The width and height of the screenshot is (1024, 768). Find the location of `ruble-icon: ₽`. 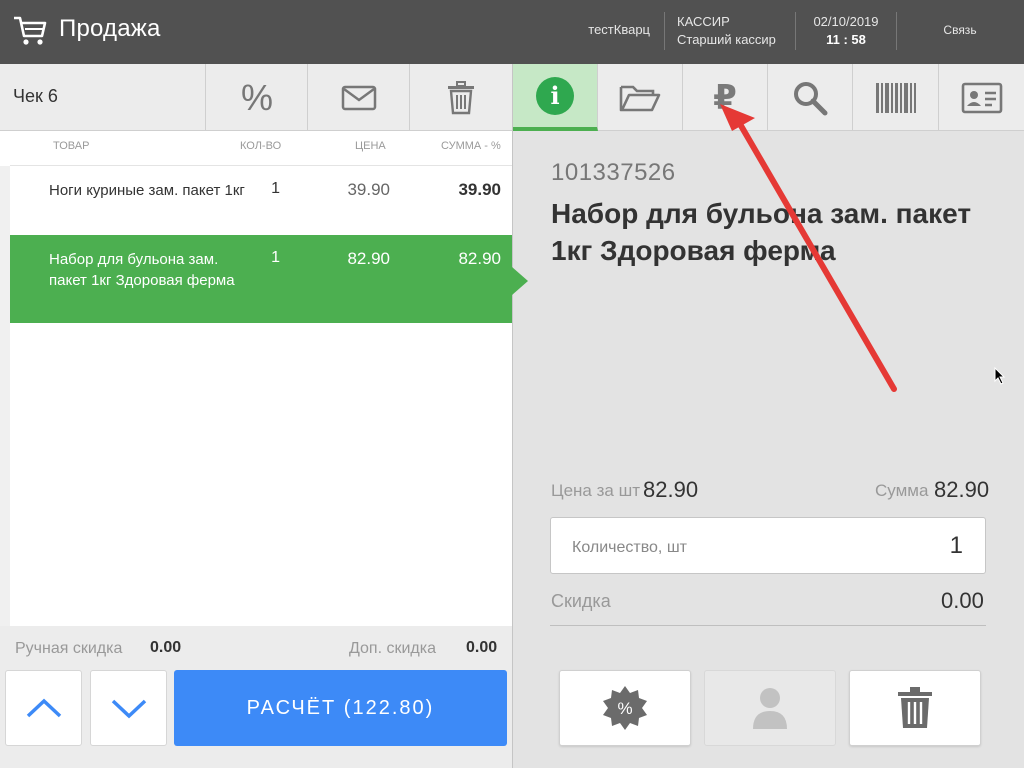

ruble-icon: ₽ is located at coordinates (725, 97).